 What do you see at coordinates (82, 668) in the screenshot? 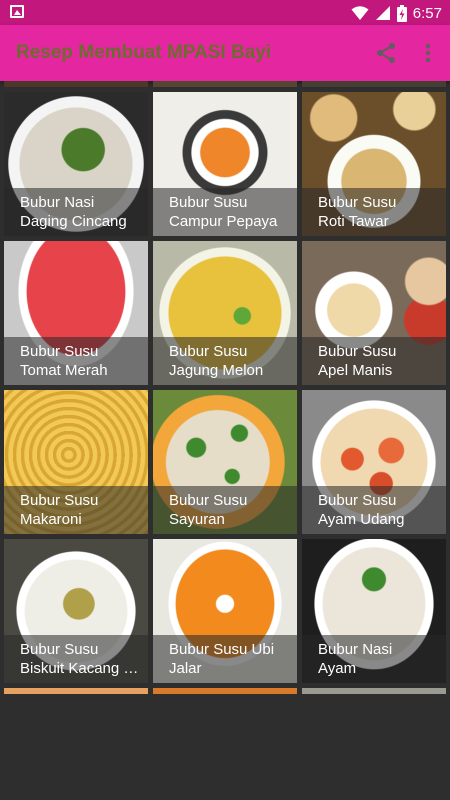
I see `recipe-title-line2: Biskuit Kacang Hijau` at bounding box center [82, 668].